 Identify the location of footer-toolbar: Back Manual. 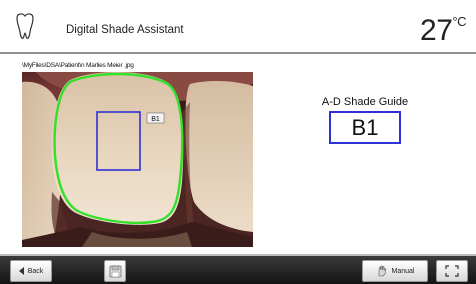
(238, 270).